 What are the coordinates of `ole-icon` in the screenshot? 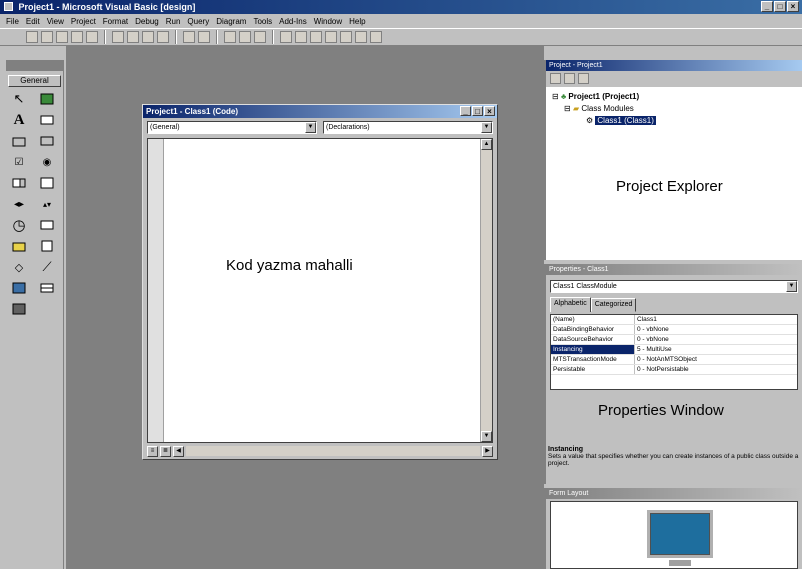 It's located at (19, 309).